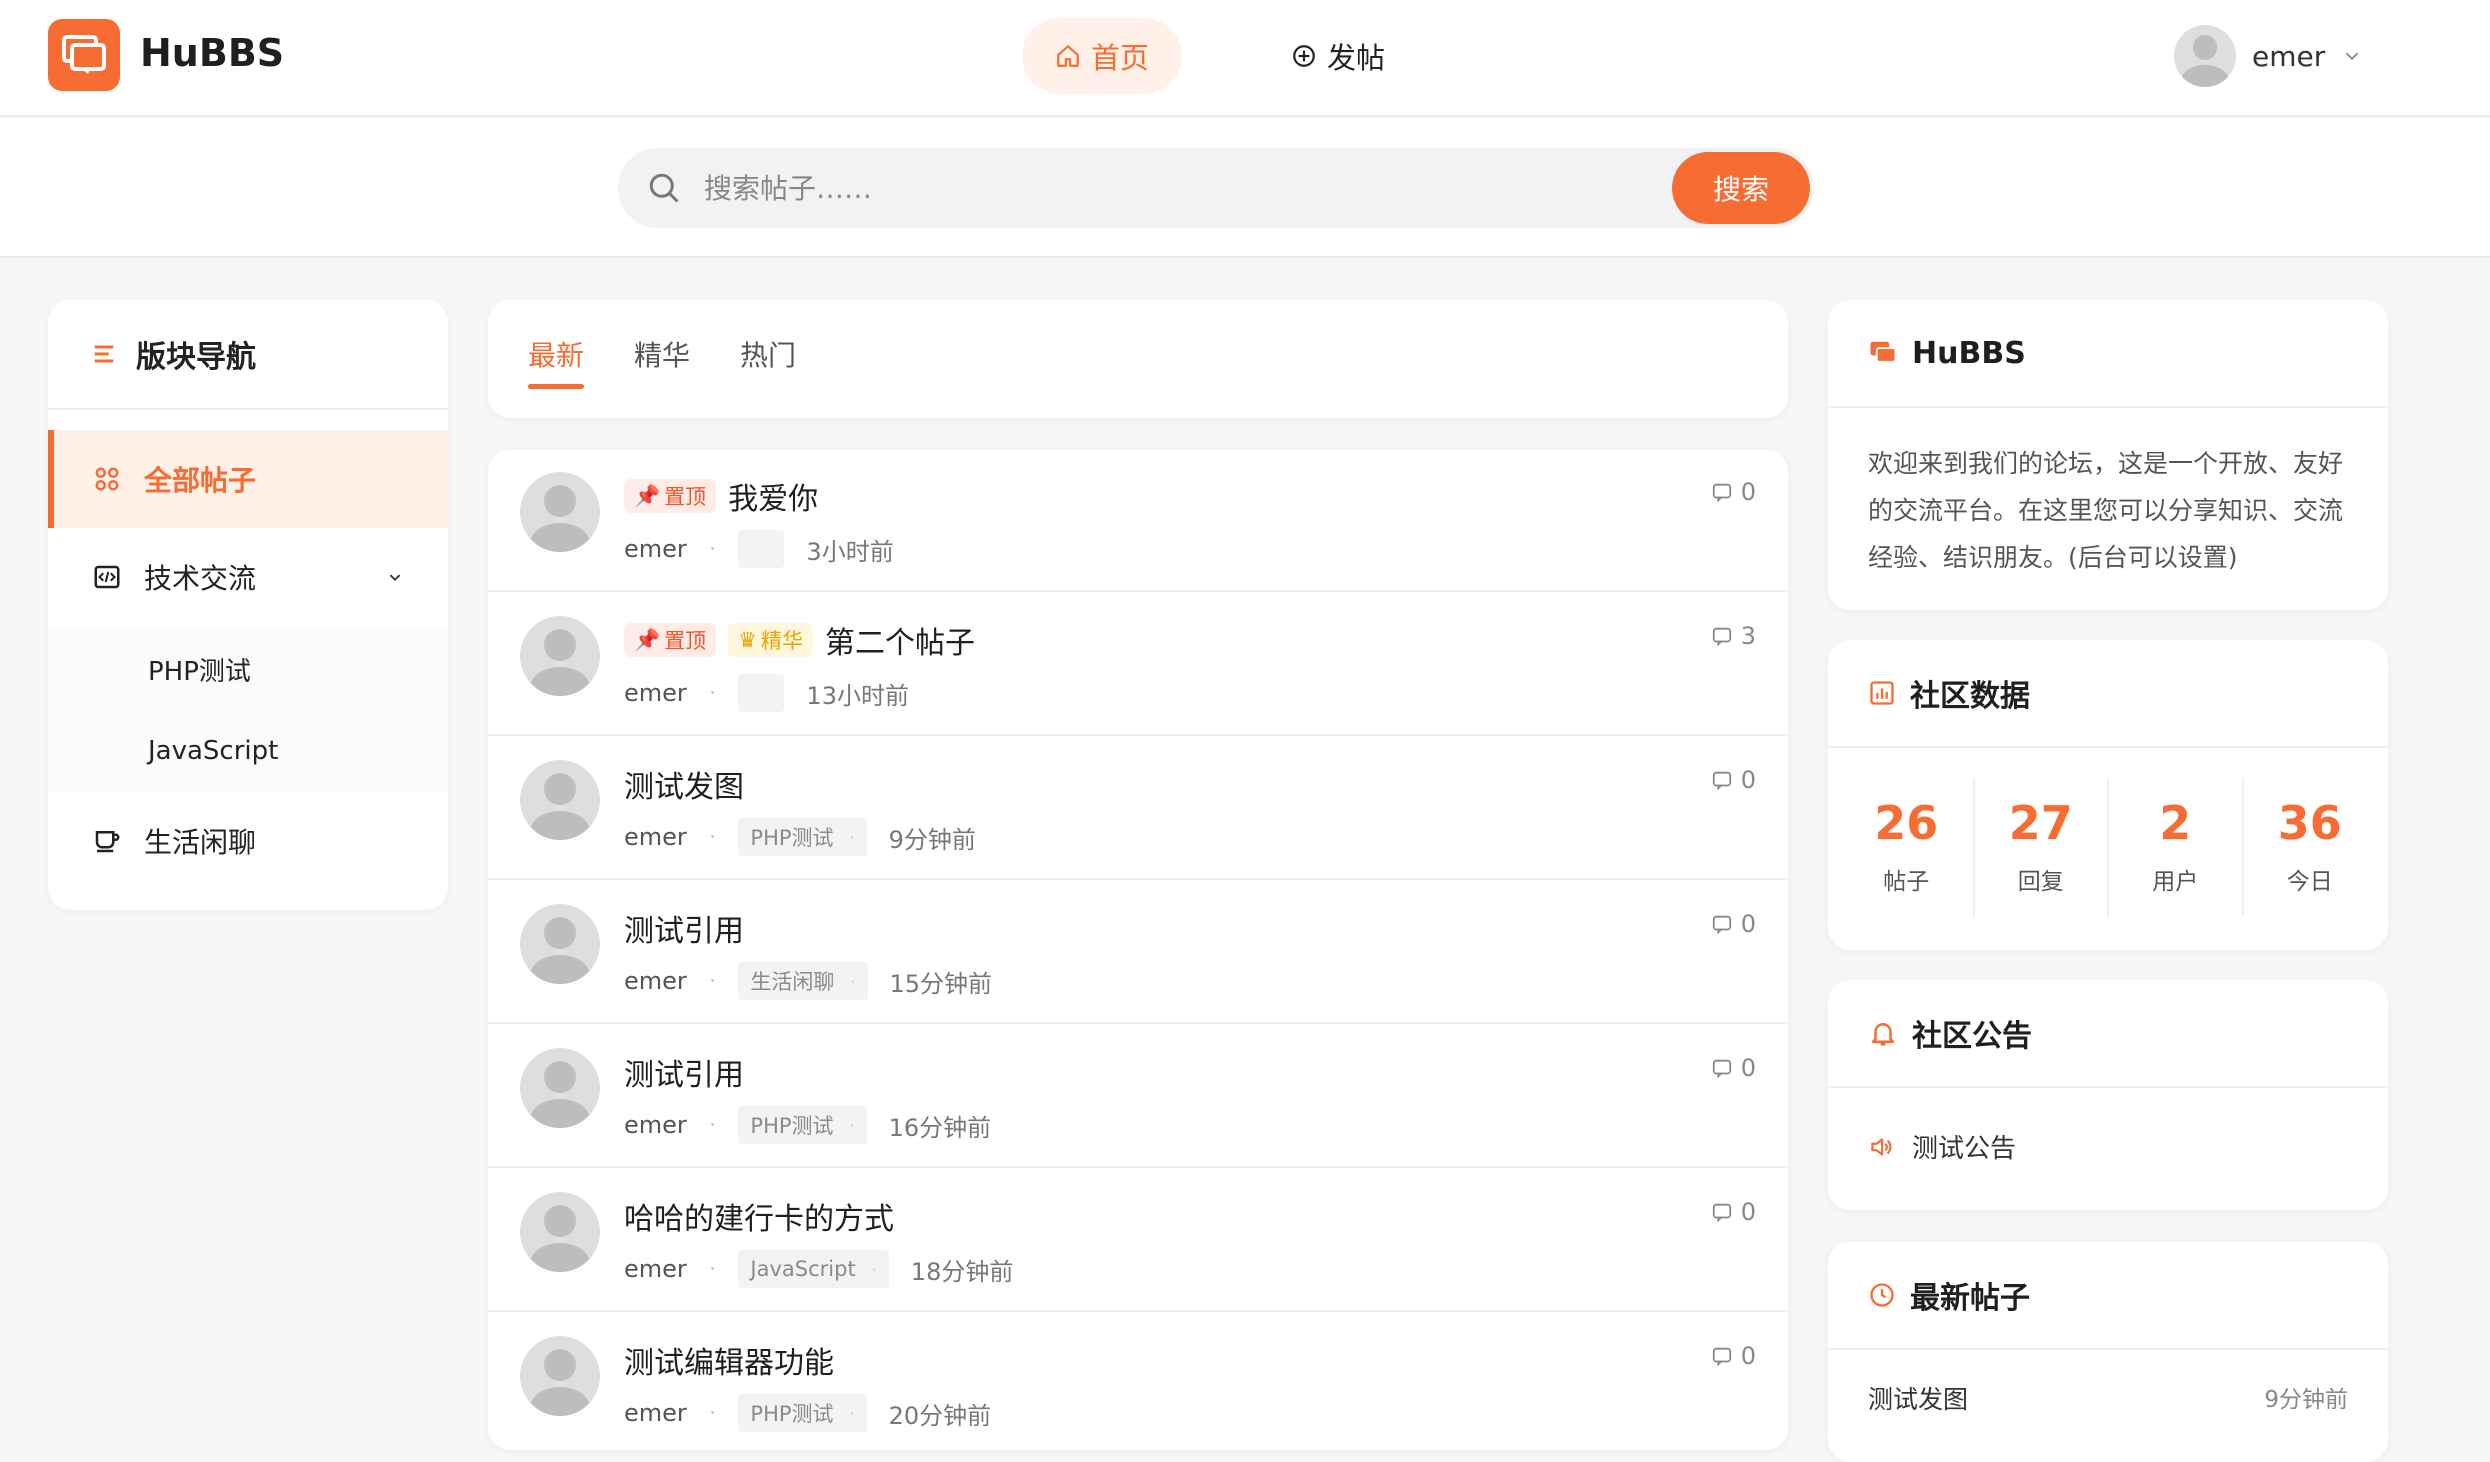 Image resolution: width=2490 pixels, height=1462 pixels. What do you see at coordinates (803, 981) in the screenshot?
I see `post-category: 生活闲聊 ·` at bounding box center [803, 981].